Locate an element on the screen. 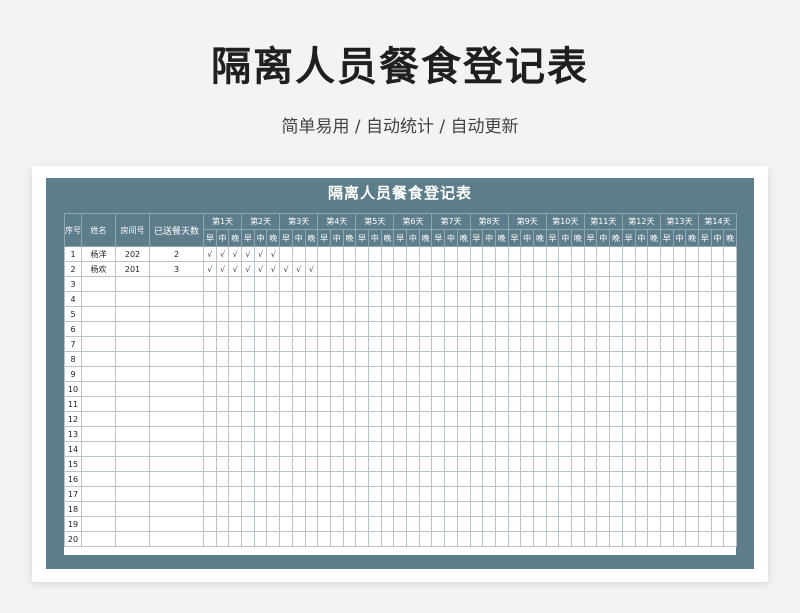 This screenshot has height=613, width=800. cell-seq: 3 is located at coordinates (73, 284).